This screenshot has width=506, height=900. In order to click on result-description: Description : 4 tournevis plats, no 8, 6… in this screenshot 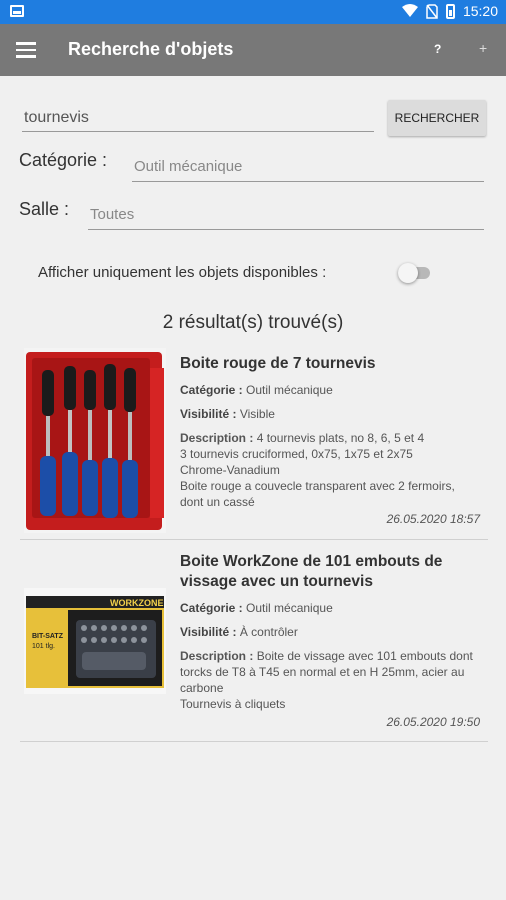, I will do `click(317, 470)`.